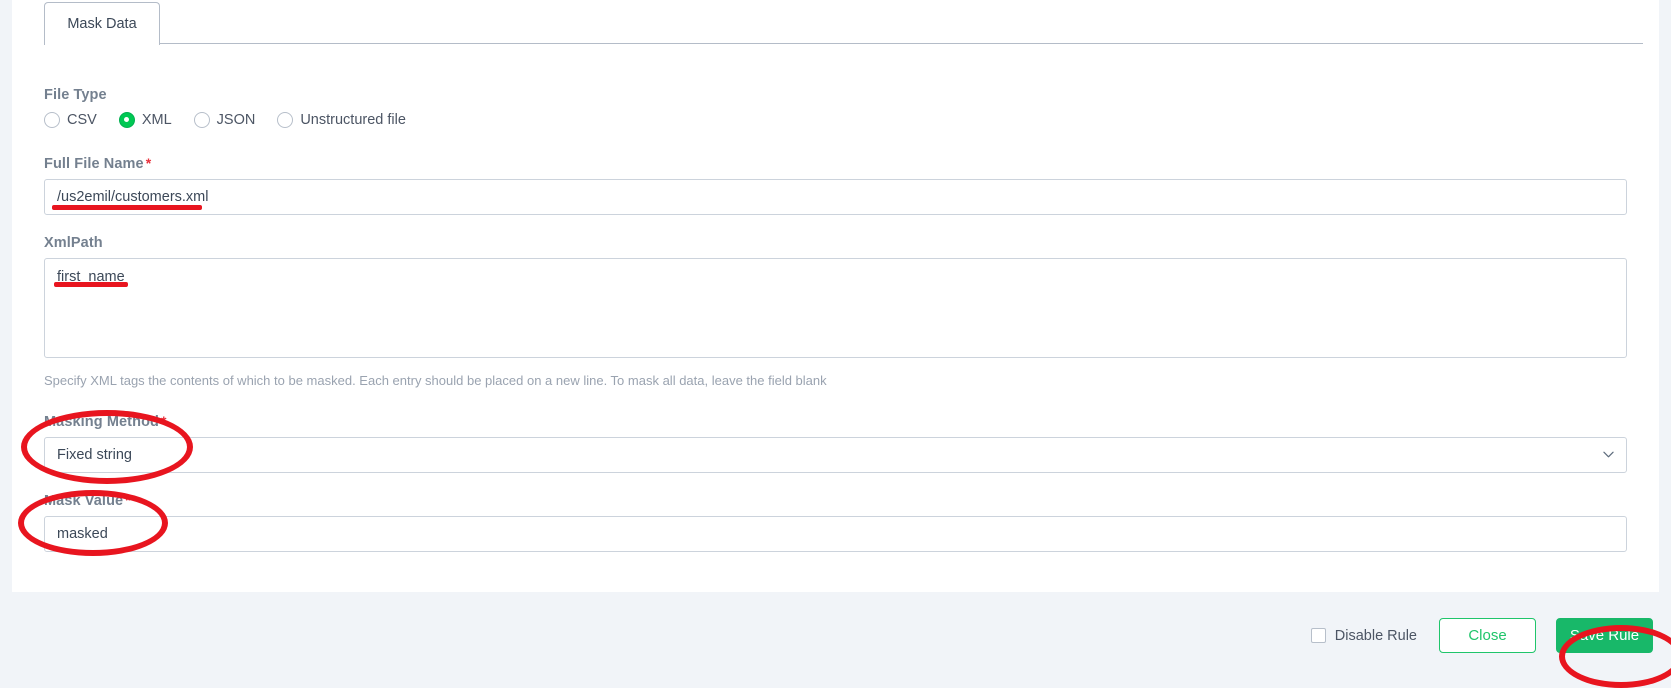  Describe the element at coordinates (73, 243) in the screenshot. I see `xml-path-label: XmlPath` at that location.